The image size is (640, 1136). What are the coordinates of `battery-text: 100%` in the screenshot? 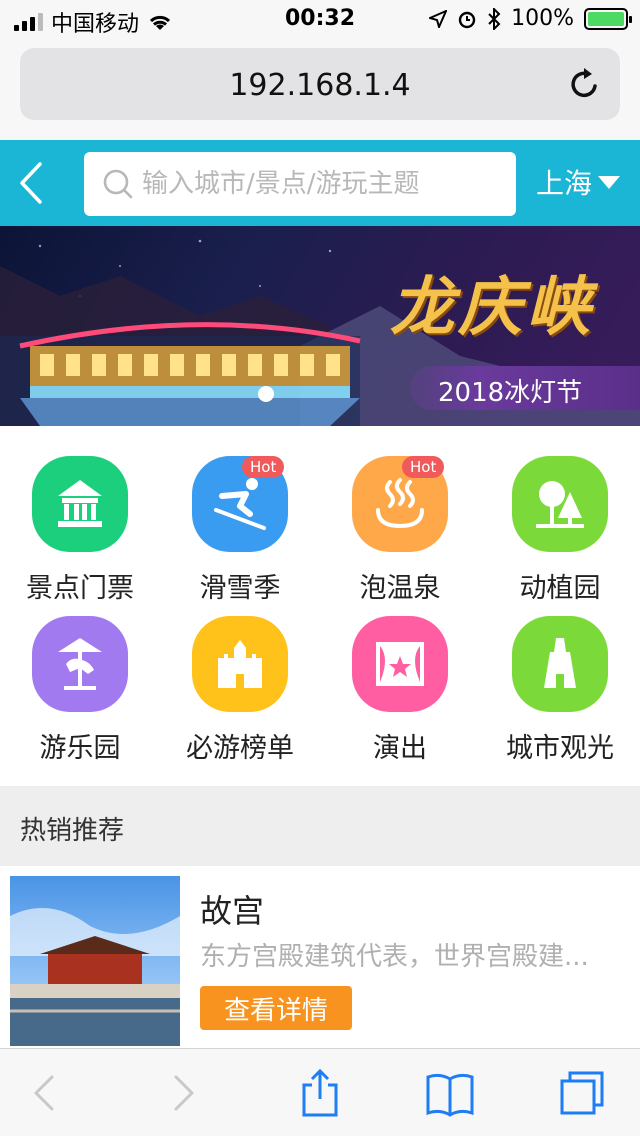 It's located at (542, 18).